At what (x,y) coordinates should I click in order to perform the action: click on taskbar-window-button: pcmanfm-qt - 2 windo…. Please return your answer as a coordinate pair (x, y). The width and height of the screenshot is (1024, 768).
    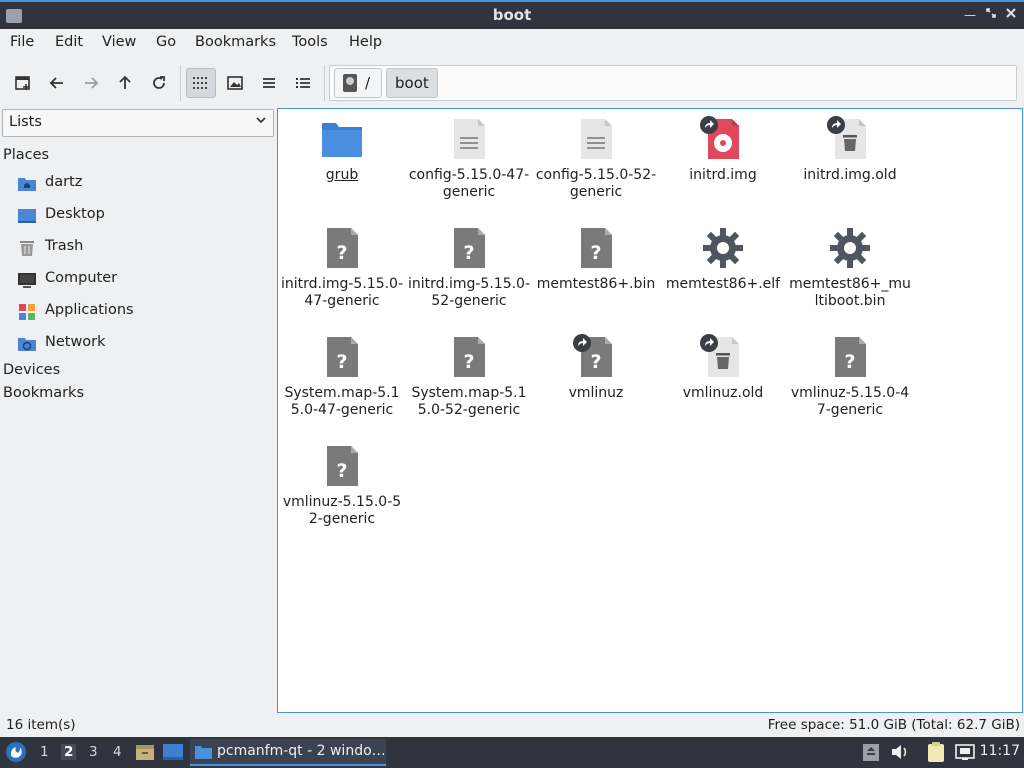
    Looking at the image, I should click on (288, 752).